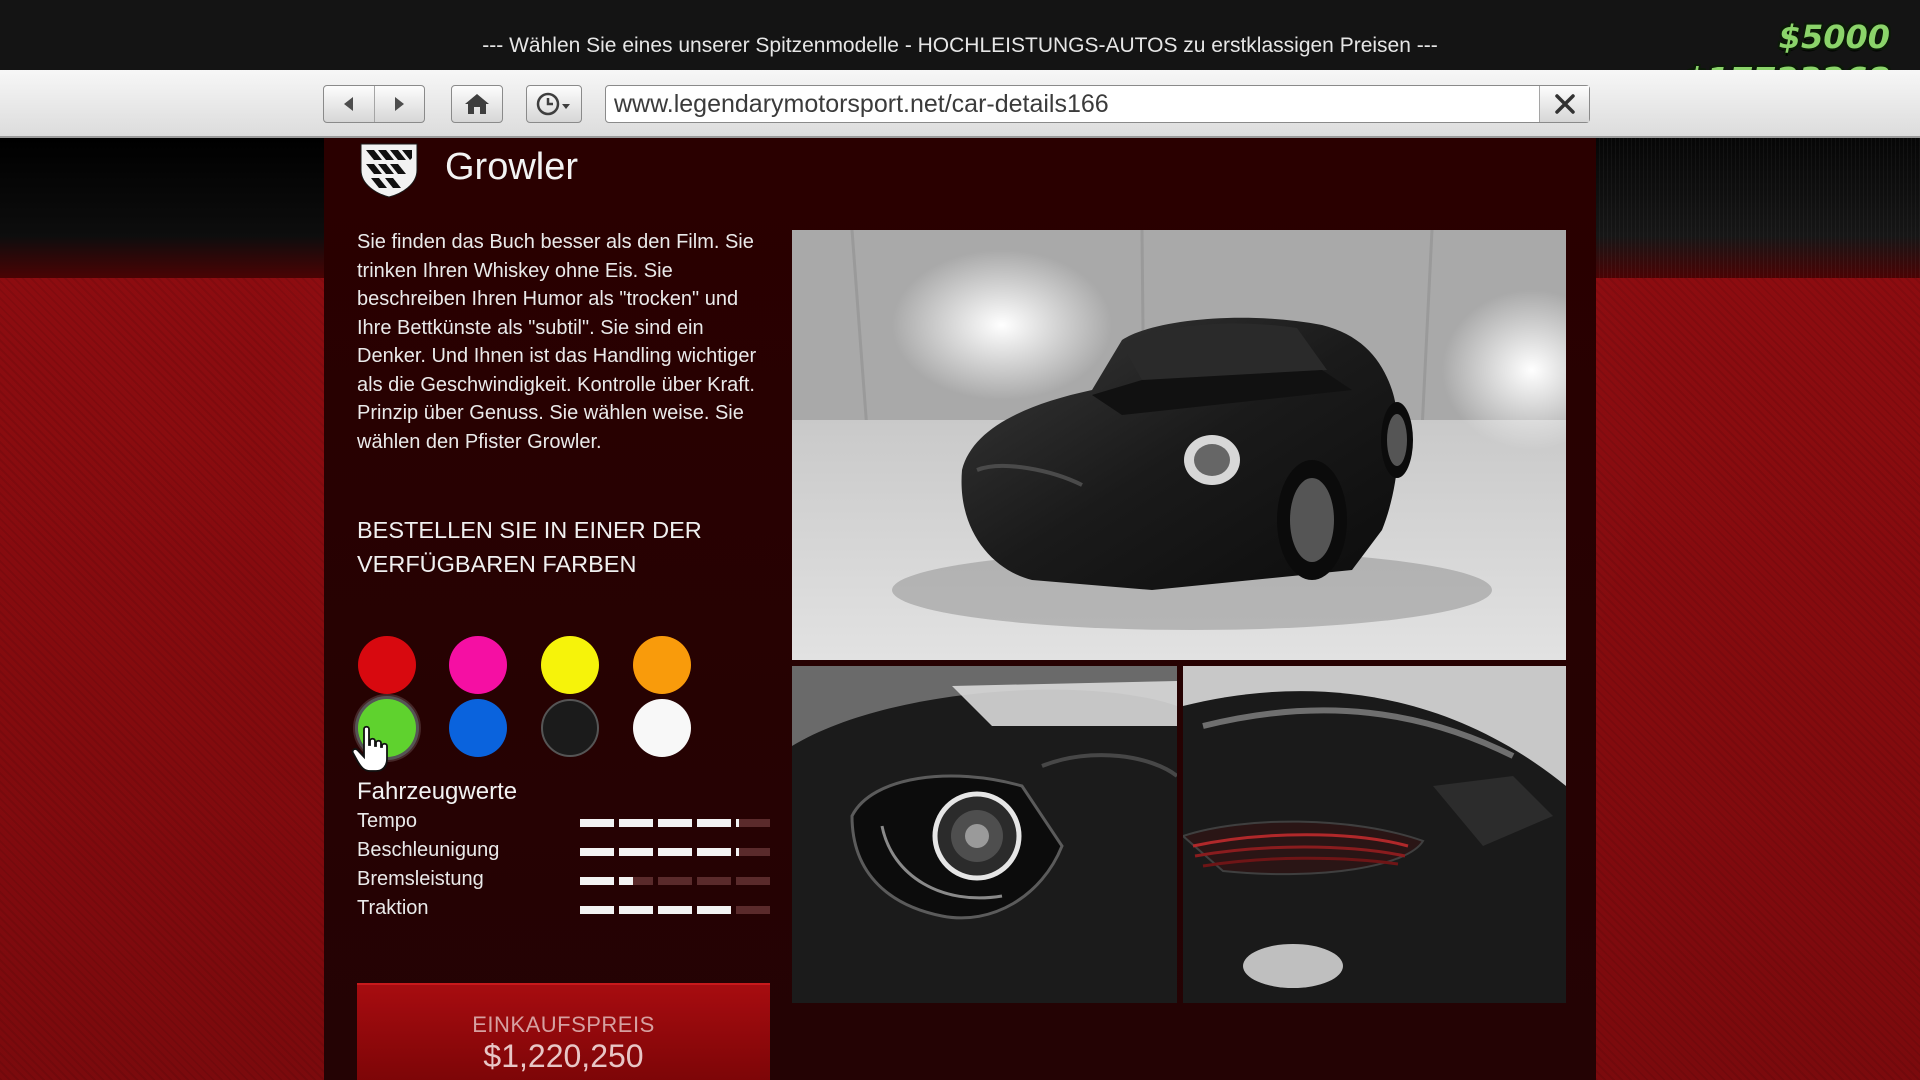 This screenshot has height=1080, width=1920. Describe the element at coordinates (369, 748) in the screenshot. I see `hand-cursor-icon` at that location.